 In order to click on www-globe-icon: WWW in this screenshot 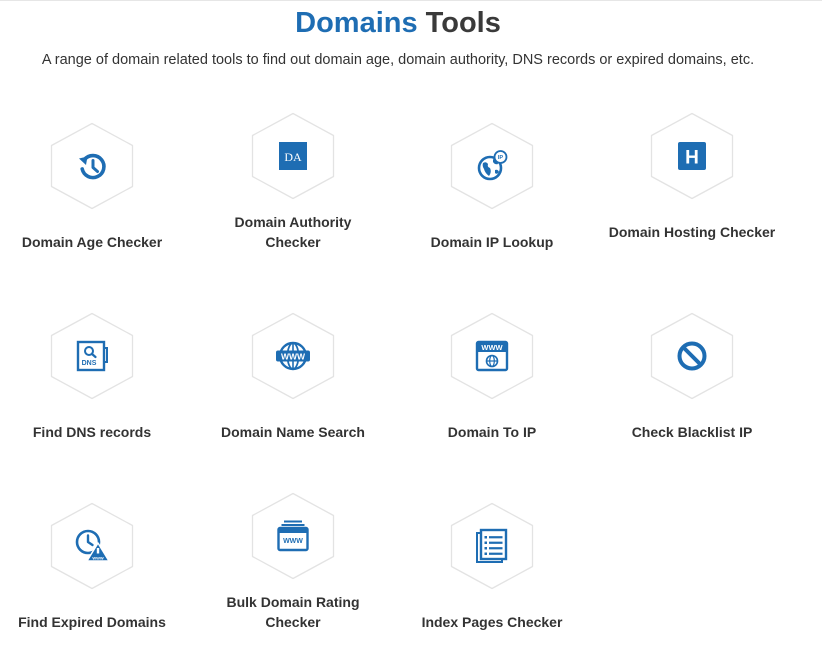, I will do `click(293, 356)`.